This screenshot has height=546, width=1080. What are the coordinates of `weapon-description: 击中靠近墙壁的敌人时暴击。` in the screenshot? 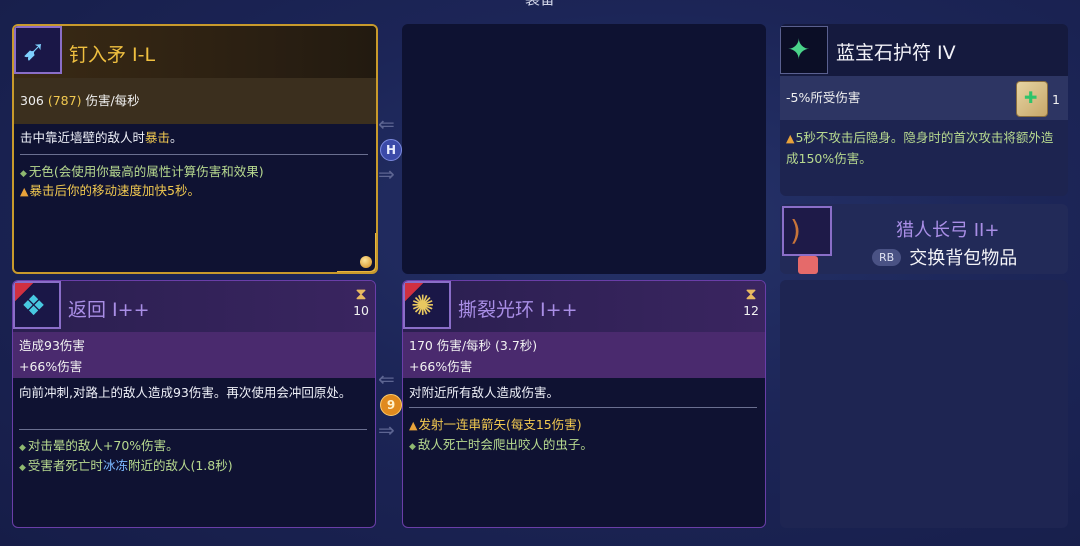 It's located at (194, 137).